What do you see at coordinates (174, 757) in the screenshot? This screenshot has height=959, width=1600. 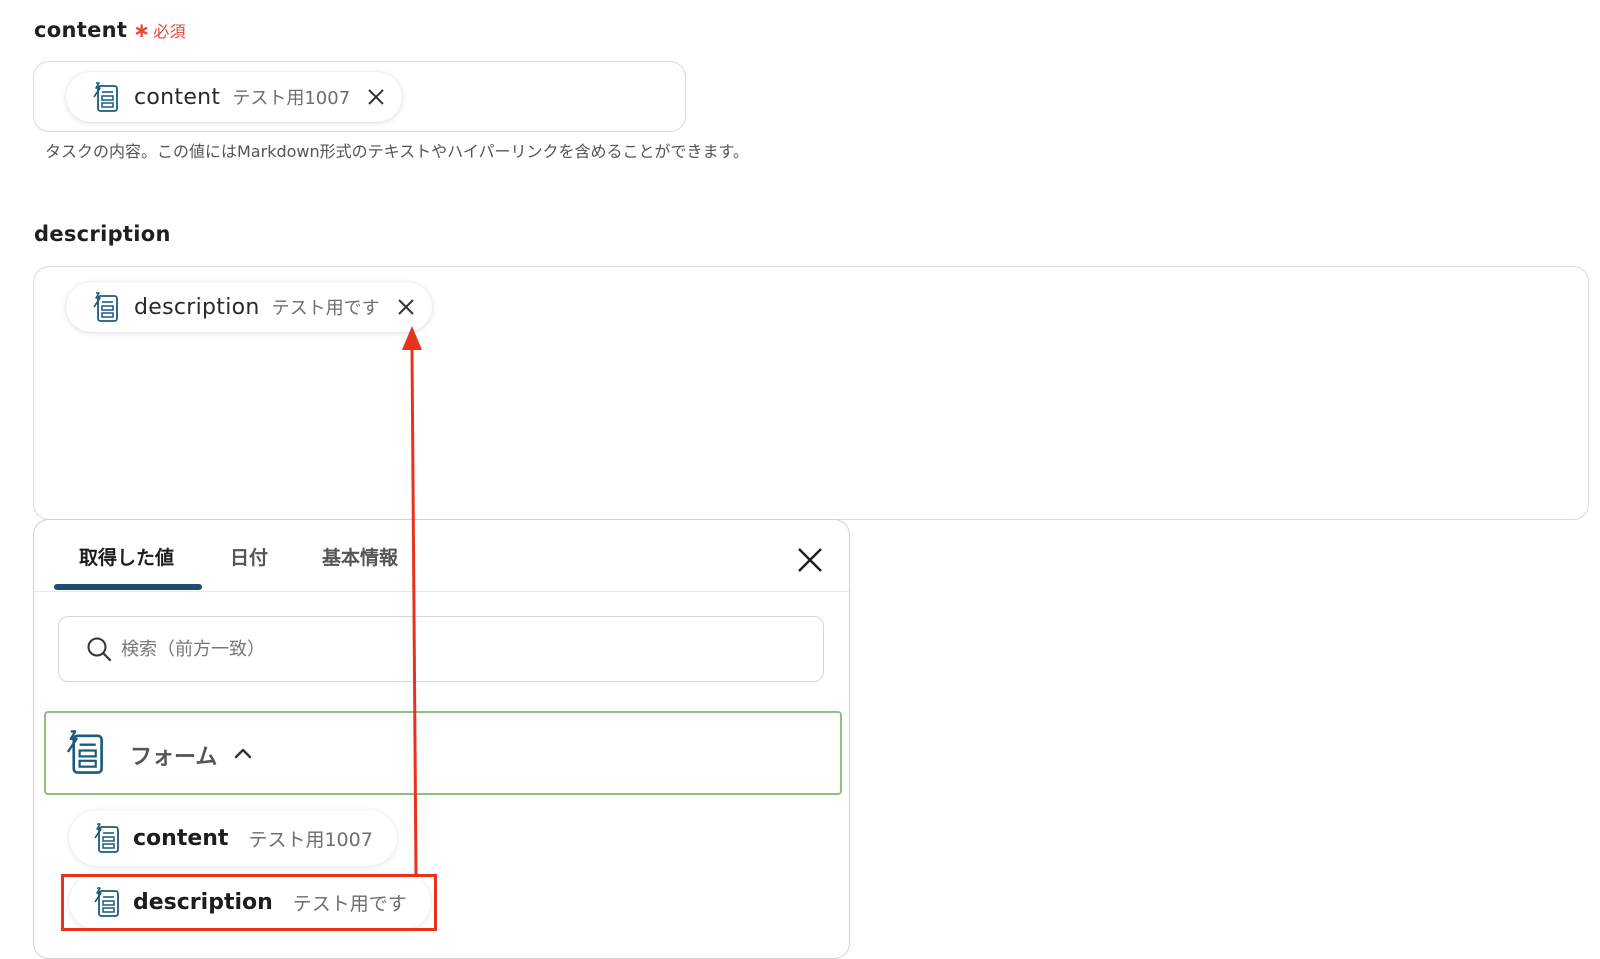 I see `group-title: フォーム` at bounding box center [174, 757].